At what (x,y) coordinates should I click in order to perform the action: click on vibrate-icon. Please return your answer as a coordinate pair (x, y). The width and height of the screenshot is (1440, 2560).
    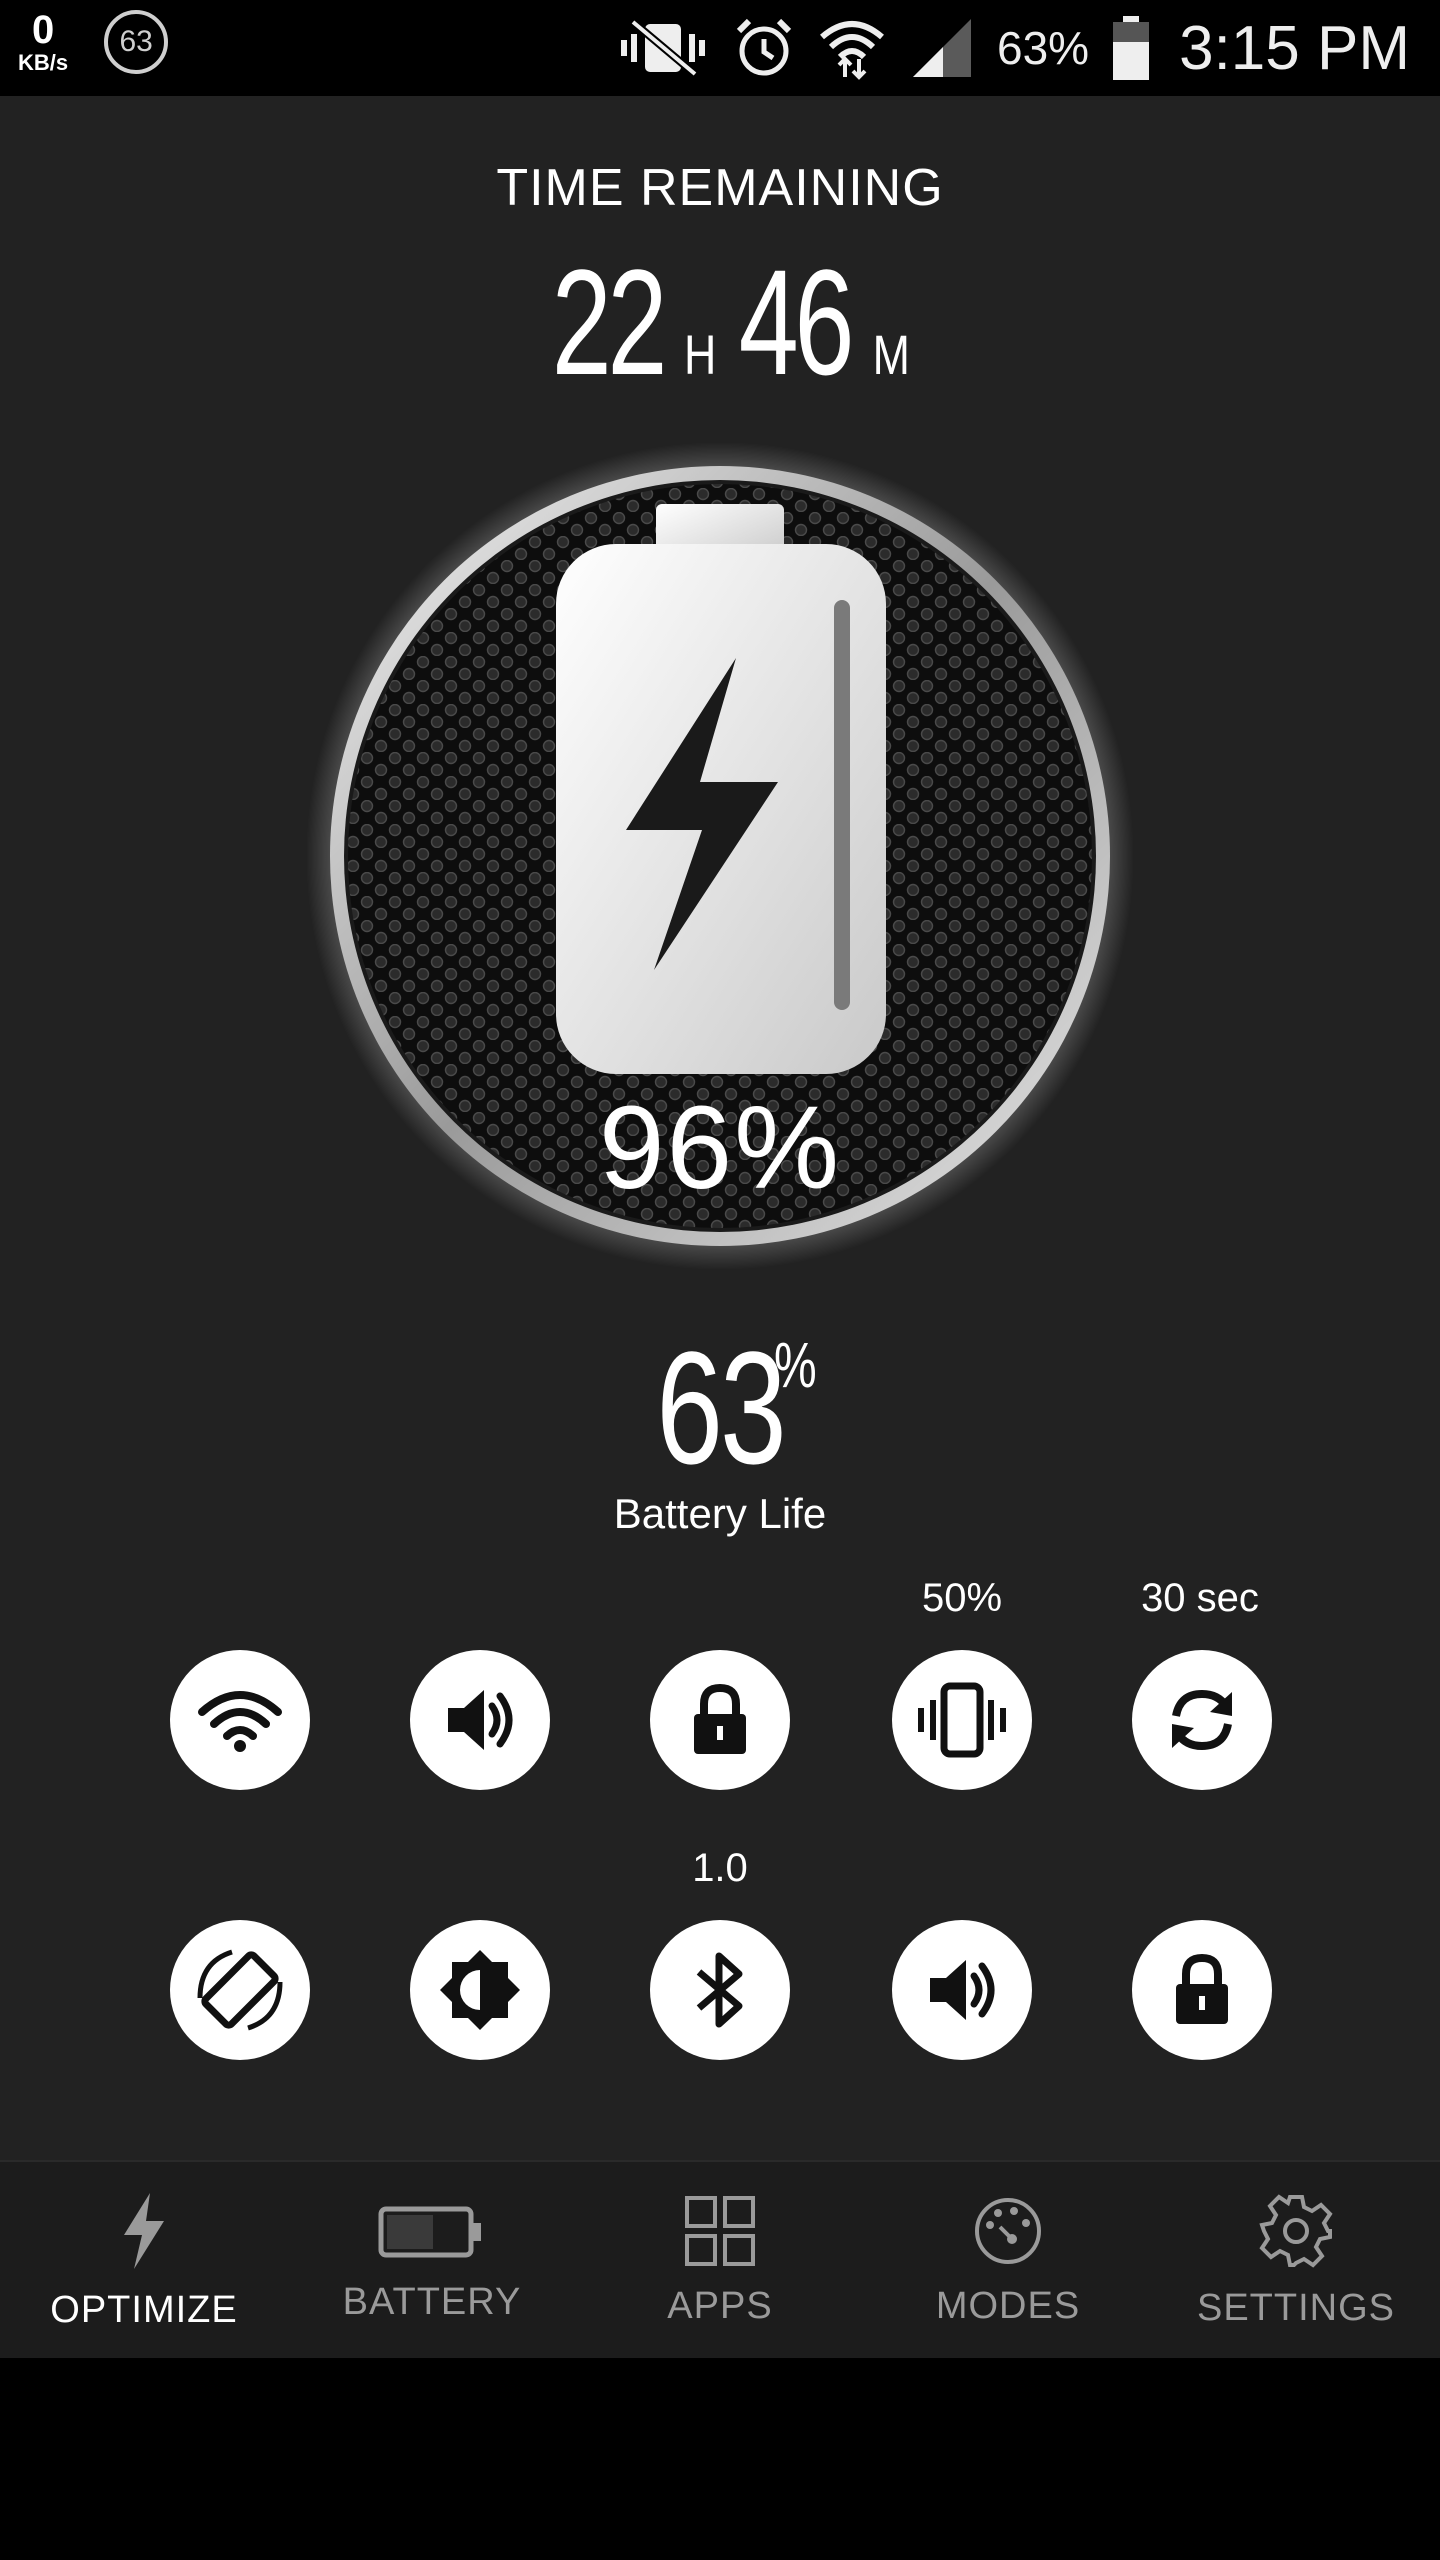
    Looking at the image, I should click on (962, 1720).